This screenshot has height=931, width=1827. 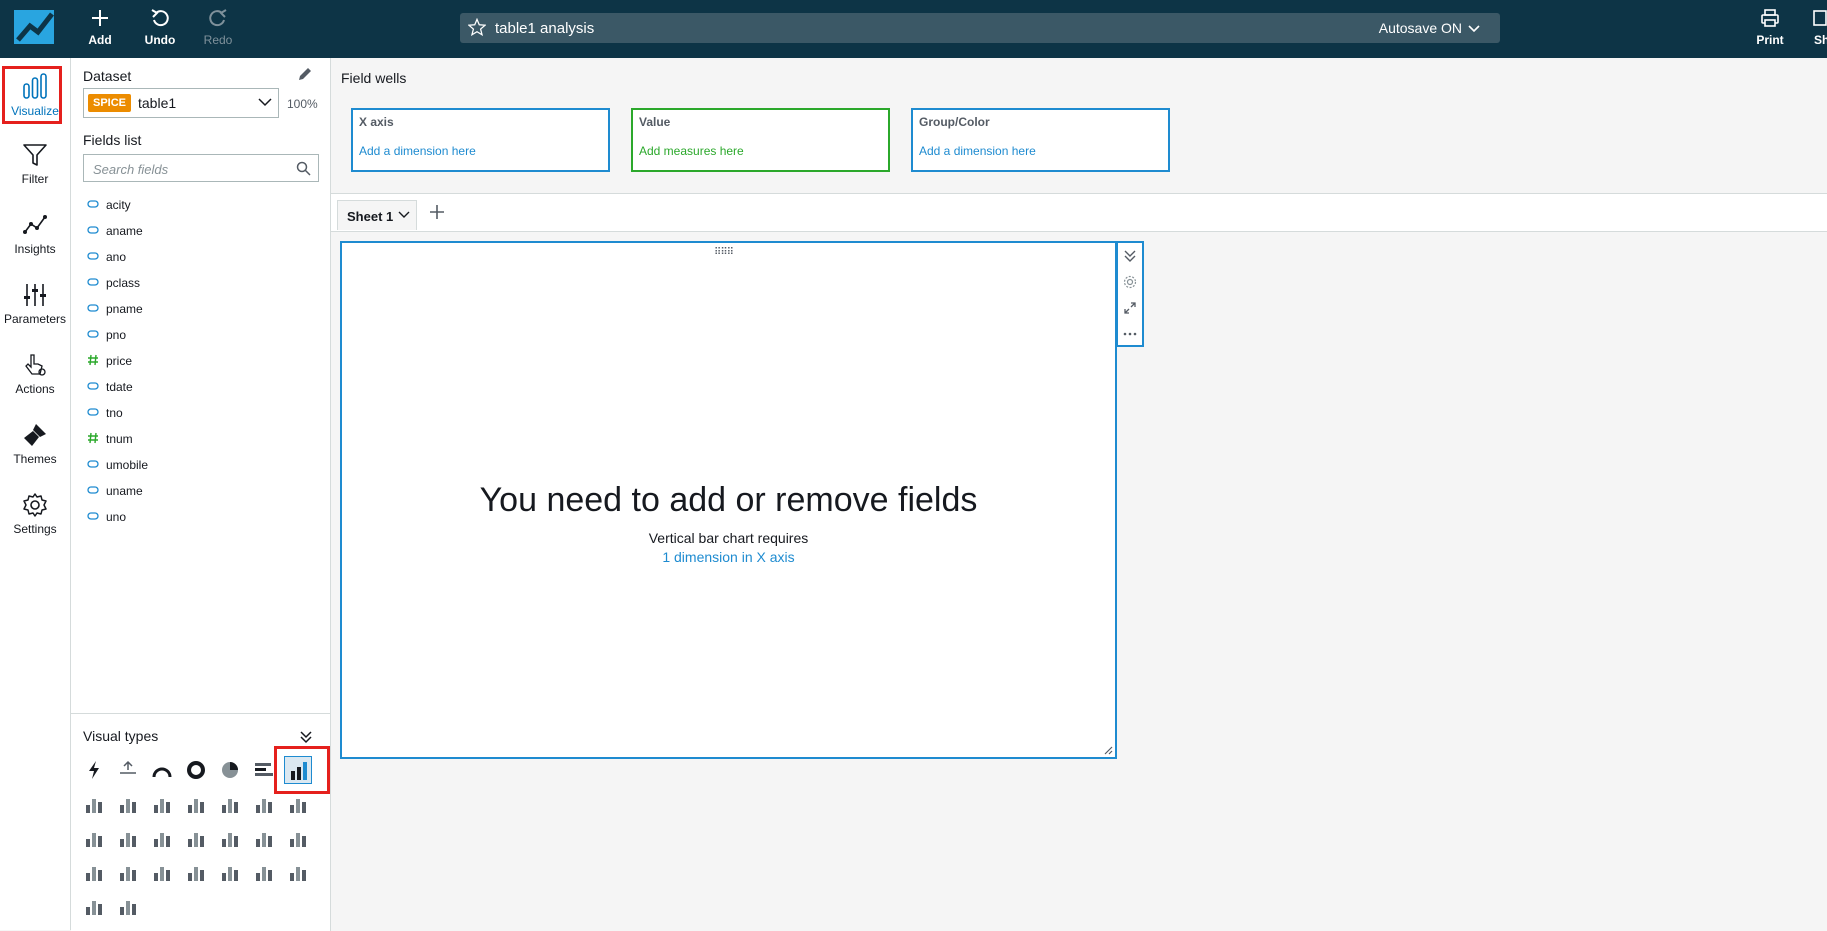 I want to click on visual-type-line, so click(x=264, y=804).